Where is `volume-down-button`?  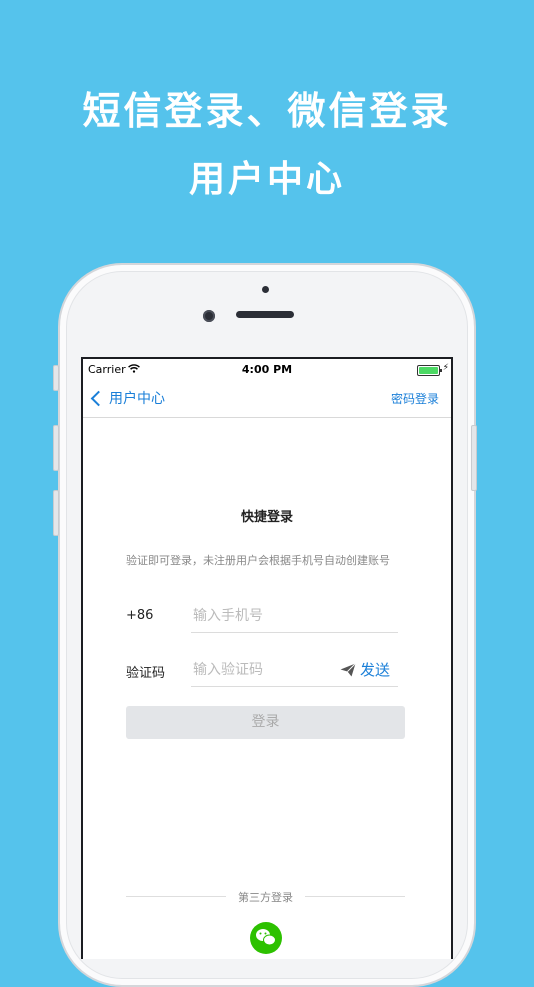
volume-down-button is located at coordinates (56, 513).